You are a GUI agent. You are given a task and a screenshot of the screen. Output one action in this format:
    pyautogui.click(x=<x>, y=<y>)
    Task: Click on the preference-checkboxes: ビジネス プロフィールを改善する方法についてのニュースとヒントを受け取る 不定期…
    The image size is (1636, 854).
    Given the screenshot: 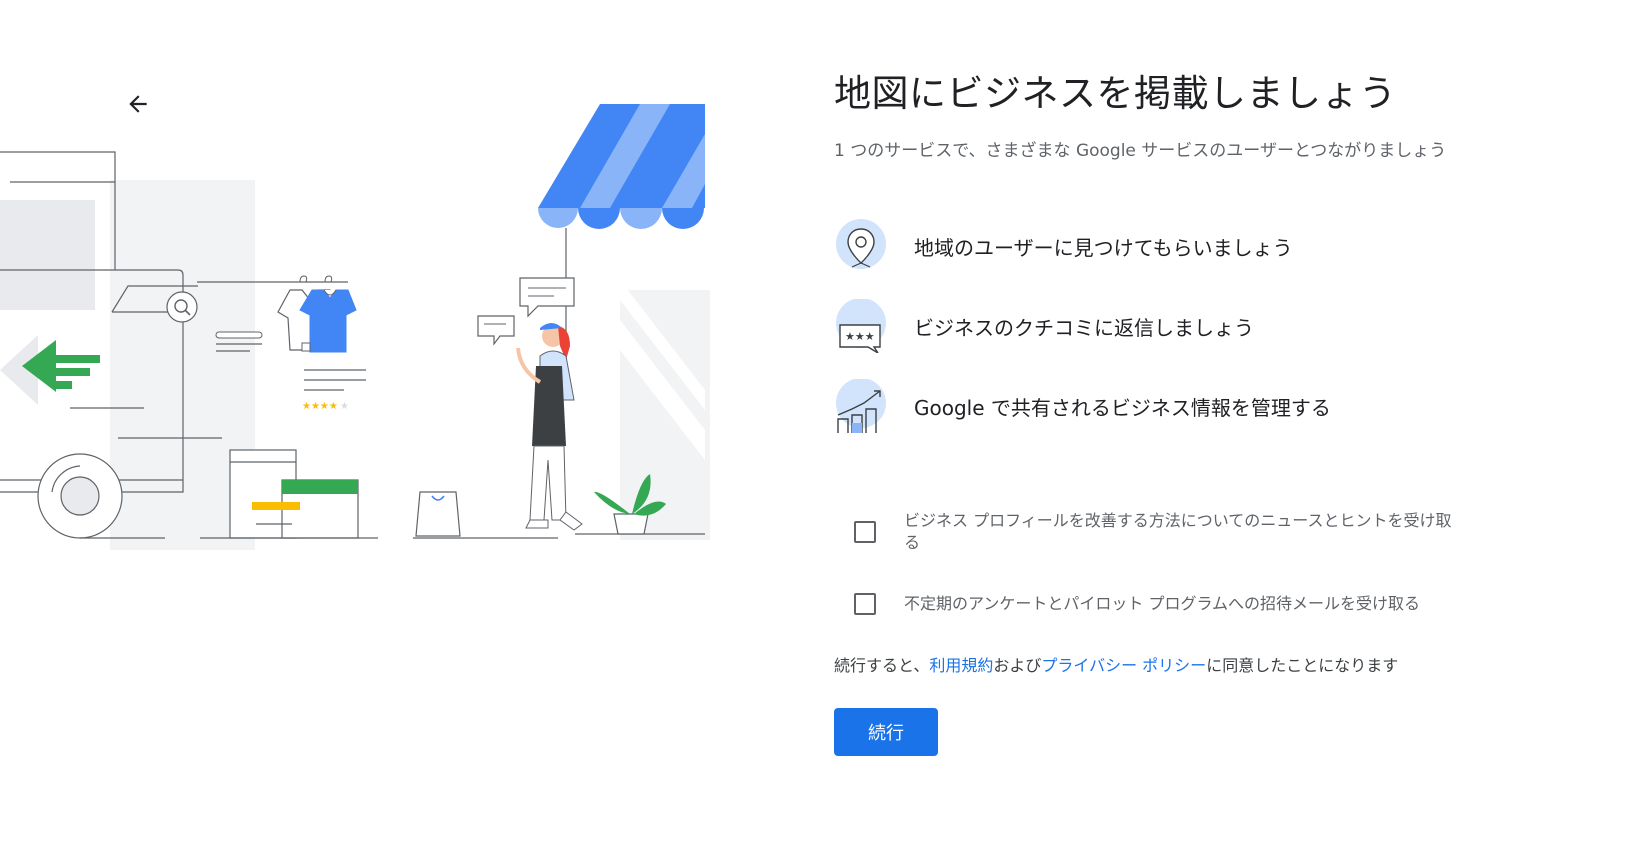 What is the action you would take?
    pyautogui.click(x=1154, y=568)
    